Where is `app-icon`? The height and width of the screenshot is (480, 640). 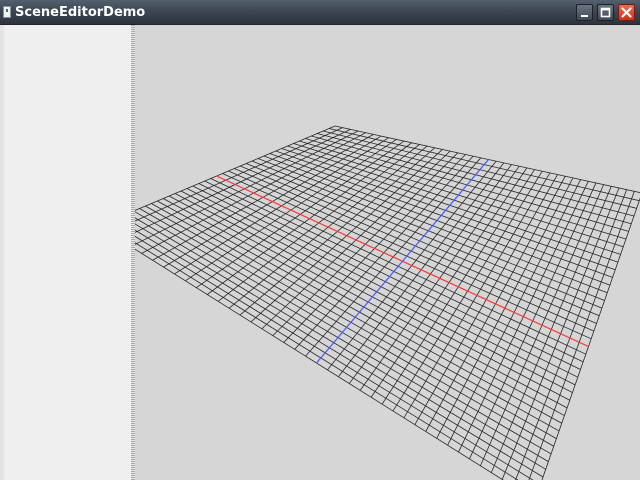
app-icon is located at coordinates (7, 12).